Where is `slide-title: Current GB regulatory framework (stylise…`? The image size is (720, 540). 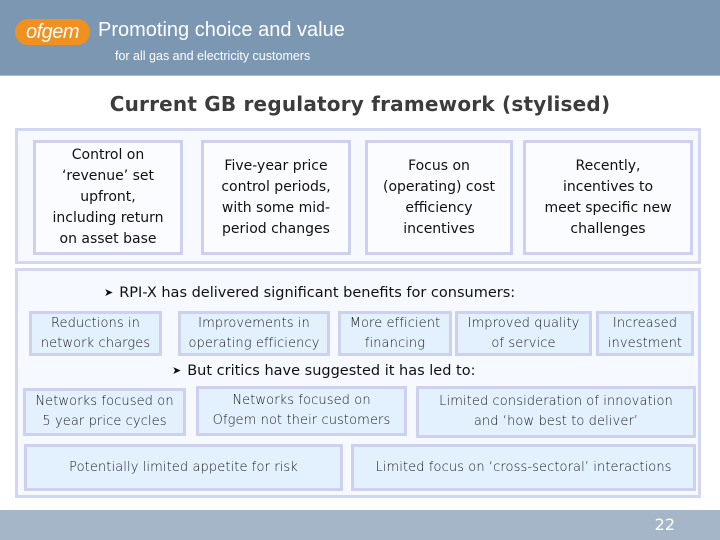 slide-title: Current GB regulatory framework (stylise… is located at coordinates (360, 104).